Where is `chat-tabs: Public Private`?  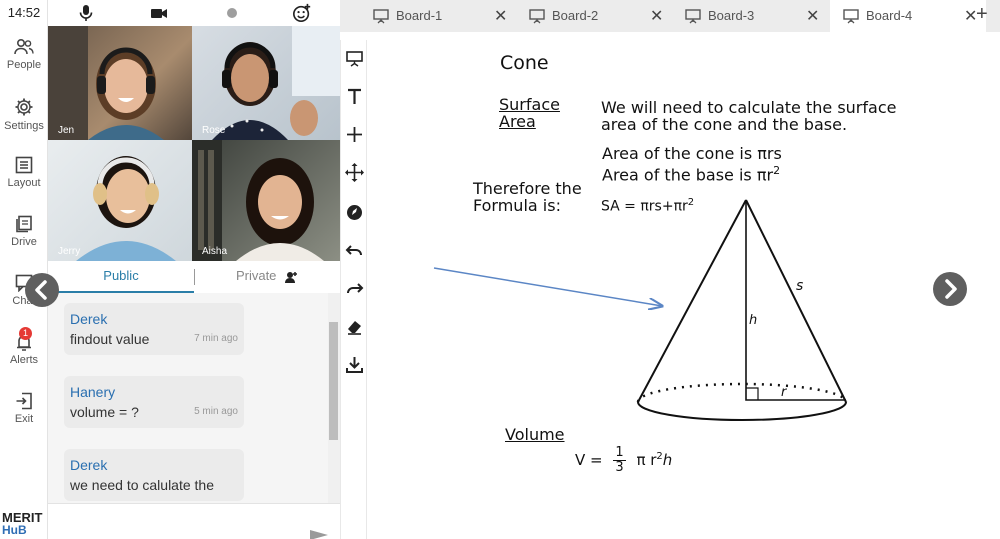 chat-tabs: Public Private is located at coordinates (194, 277).